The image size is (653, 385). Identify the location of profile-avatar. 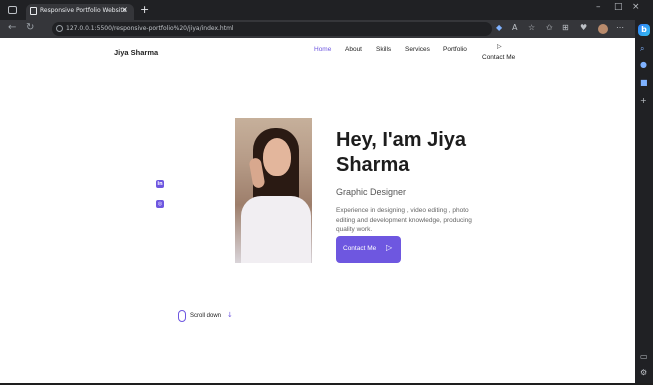
(603, 29).